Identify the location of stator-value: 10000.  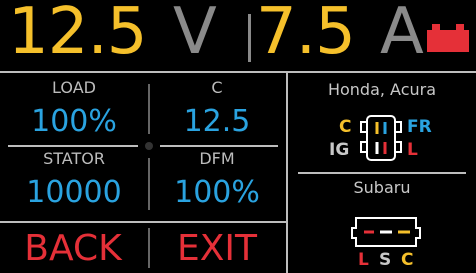
(74, 192).